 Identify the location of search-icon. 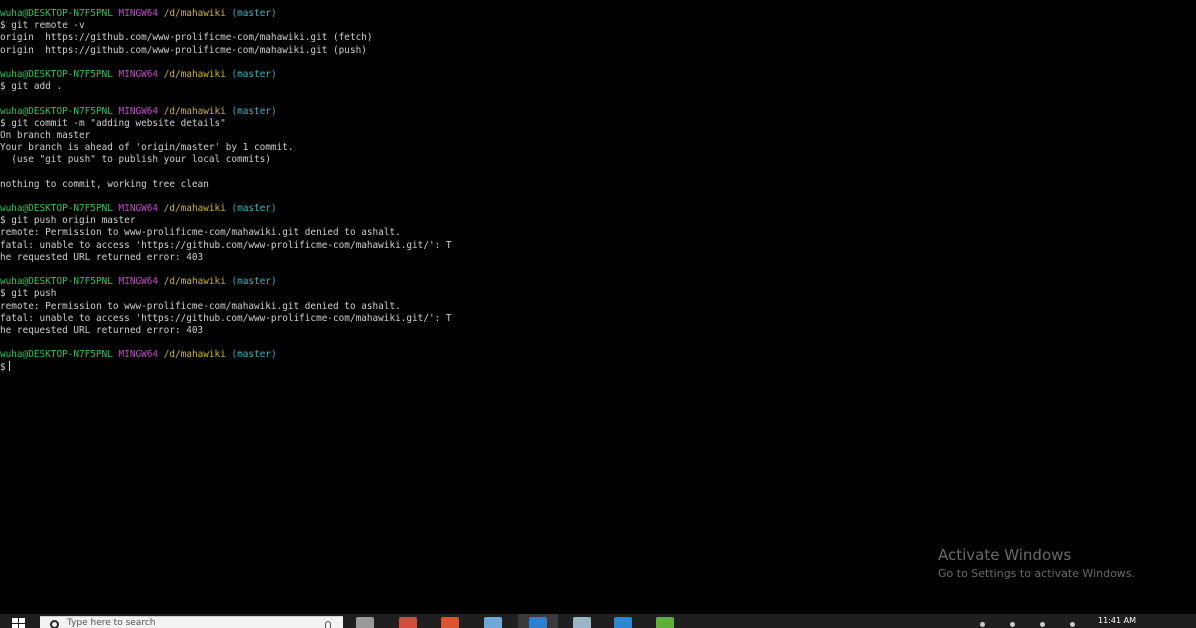
(54, 624).